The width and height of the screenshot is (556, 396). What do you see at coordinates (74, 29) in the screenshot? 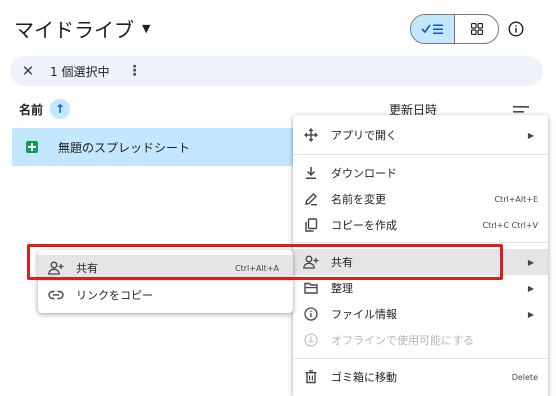
I see `page-title: マイドライブ` at bounding box center [74, 29].